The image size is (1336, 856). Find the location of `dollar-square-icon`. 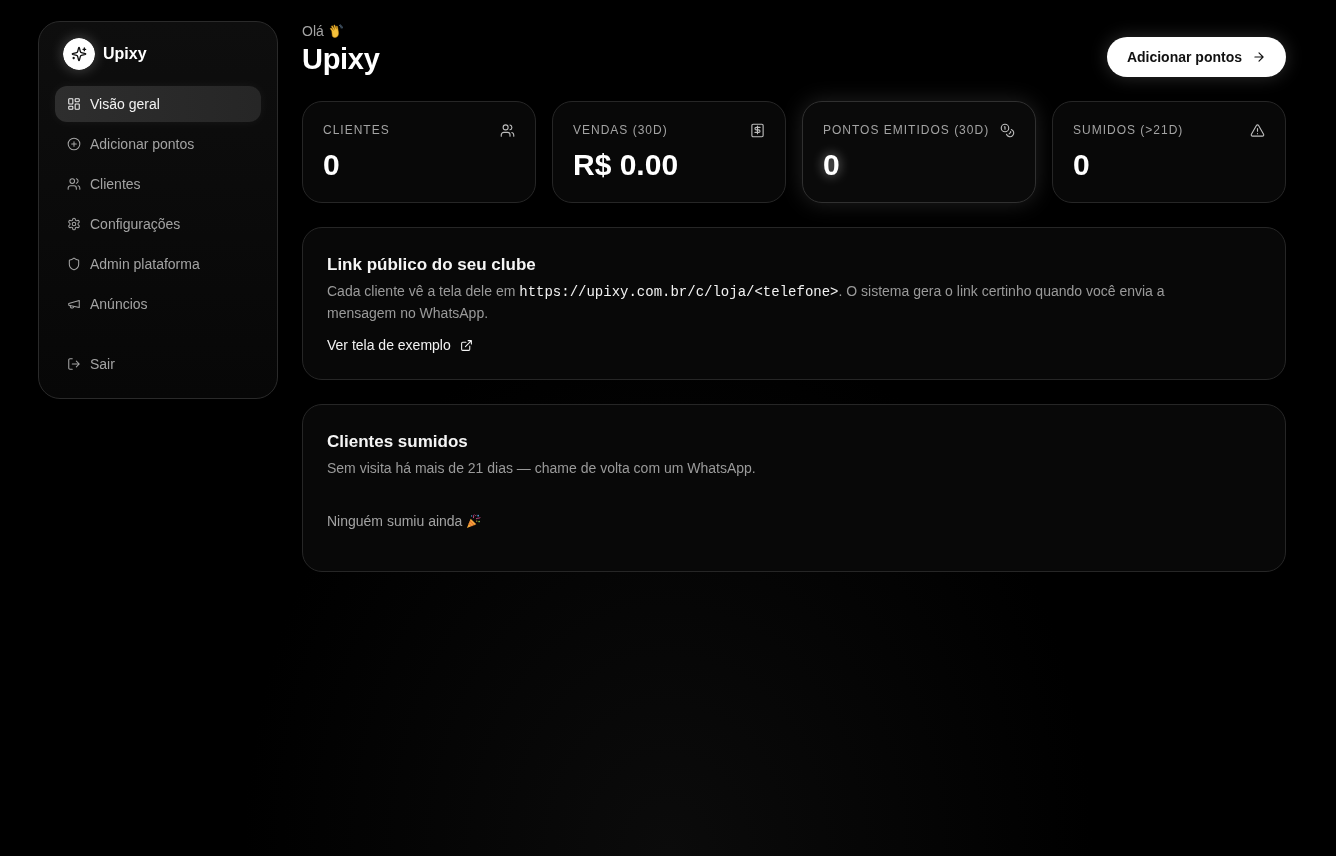

dollar-square-icon is located at coordinates (757, 130).